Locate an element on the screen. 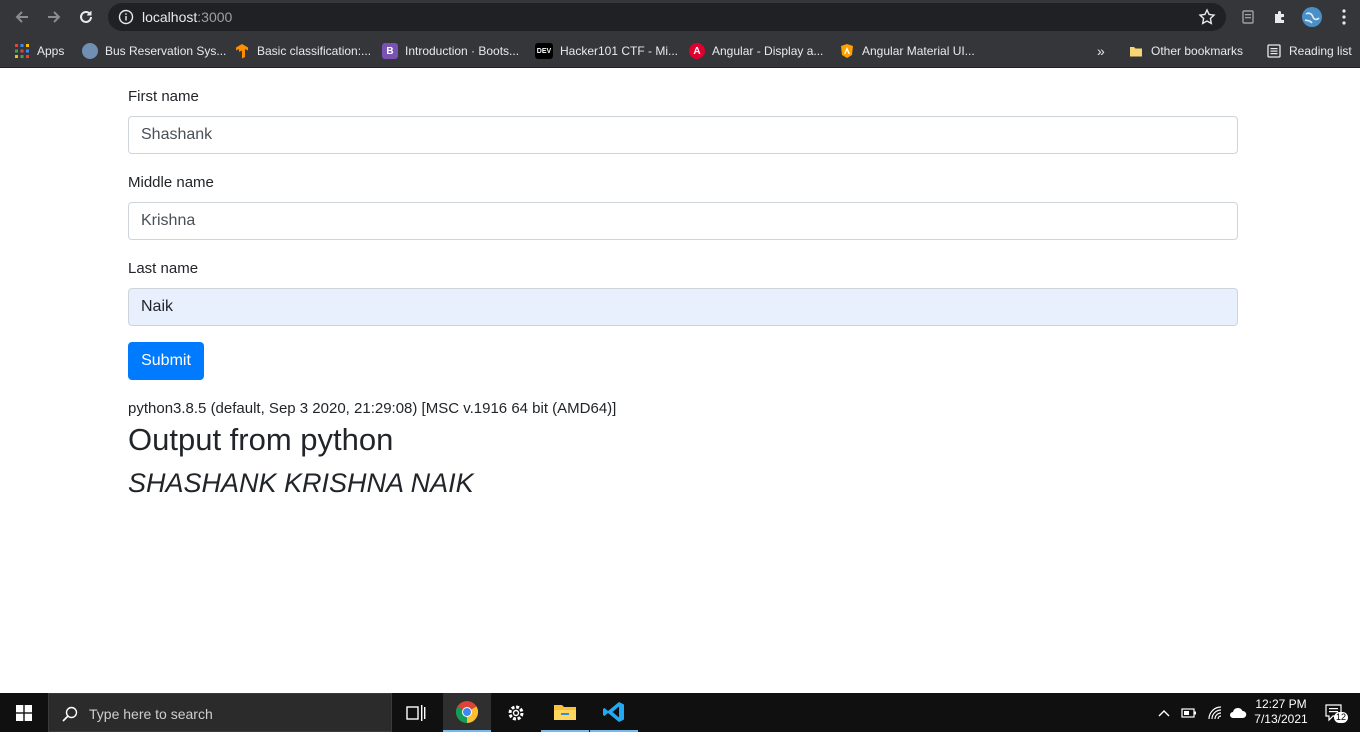 The width and height of the screenshot is (1360, 732). url-host: localhost is located at coordinates (170, 17).